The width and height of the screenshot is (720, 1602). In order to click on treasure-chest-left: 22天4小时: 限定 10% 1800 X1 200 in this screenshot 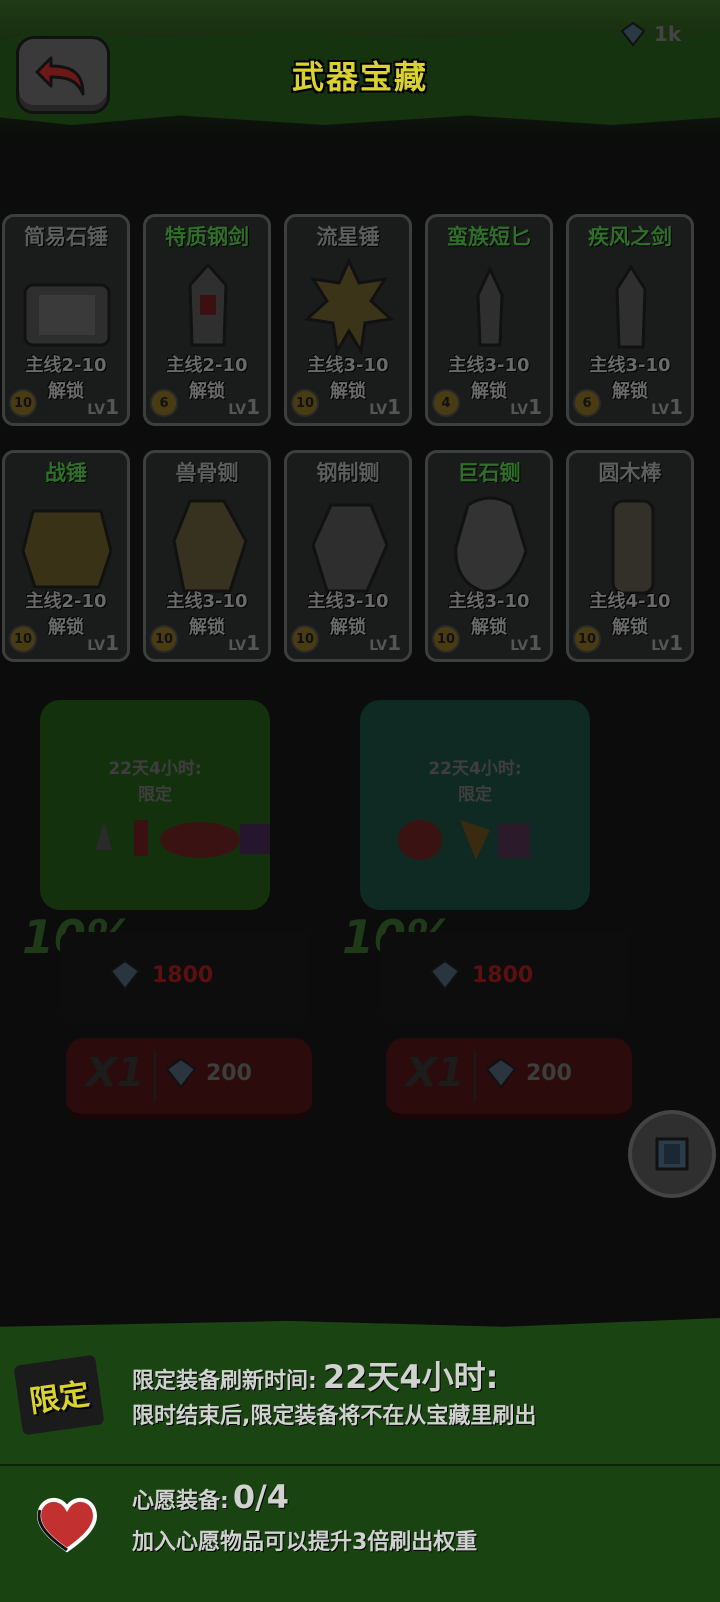, I will do `click(161, 890)`.